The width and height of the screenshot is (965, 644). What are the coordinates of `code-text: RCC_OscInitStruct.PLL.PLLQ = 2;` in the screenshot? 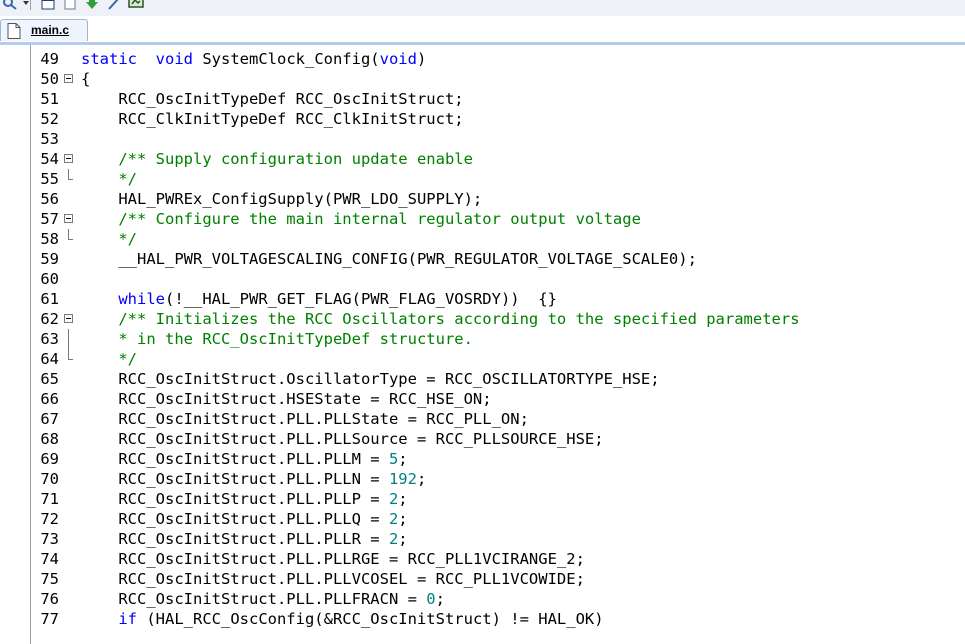 It's located at (244, 519).